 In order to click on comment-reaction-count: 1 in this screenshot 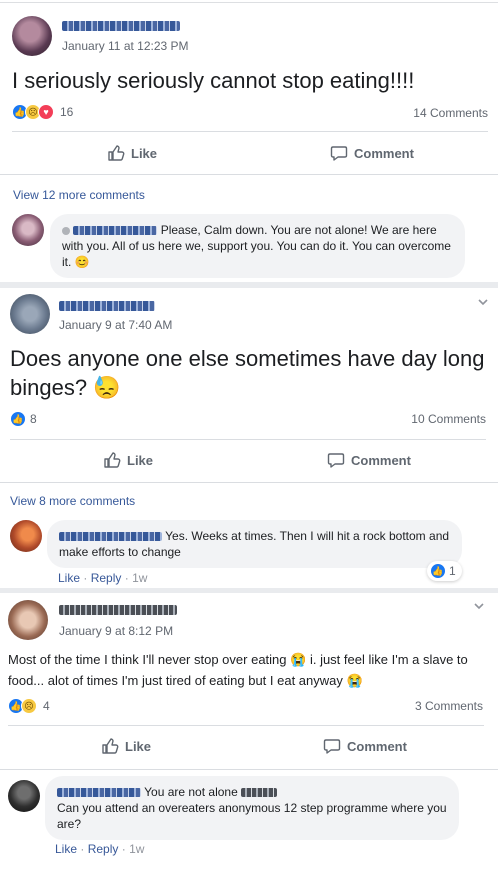, I will do `click(452, 571)`.